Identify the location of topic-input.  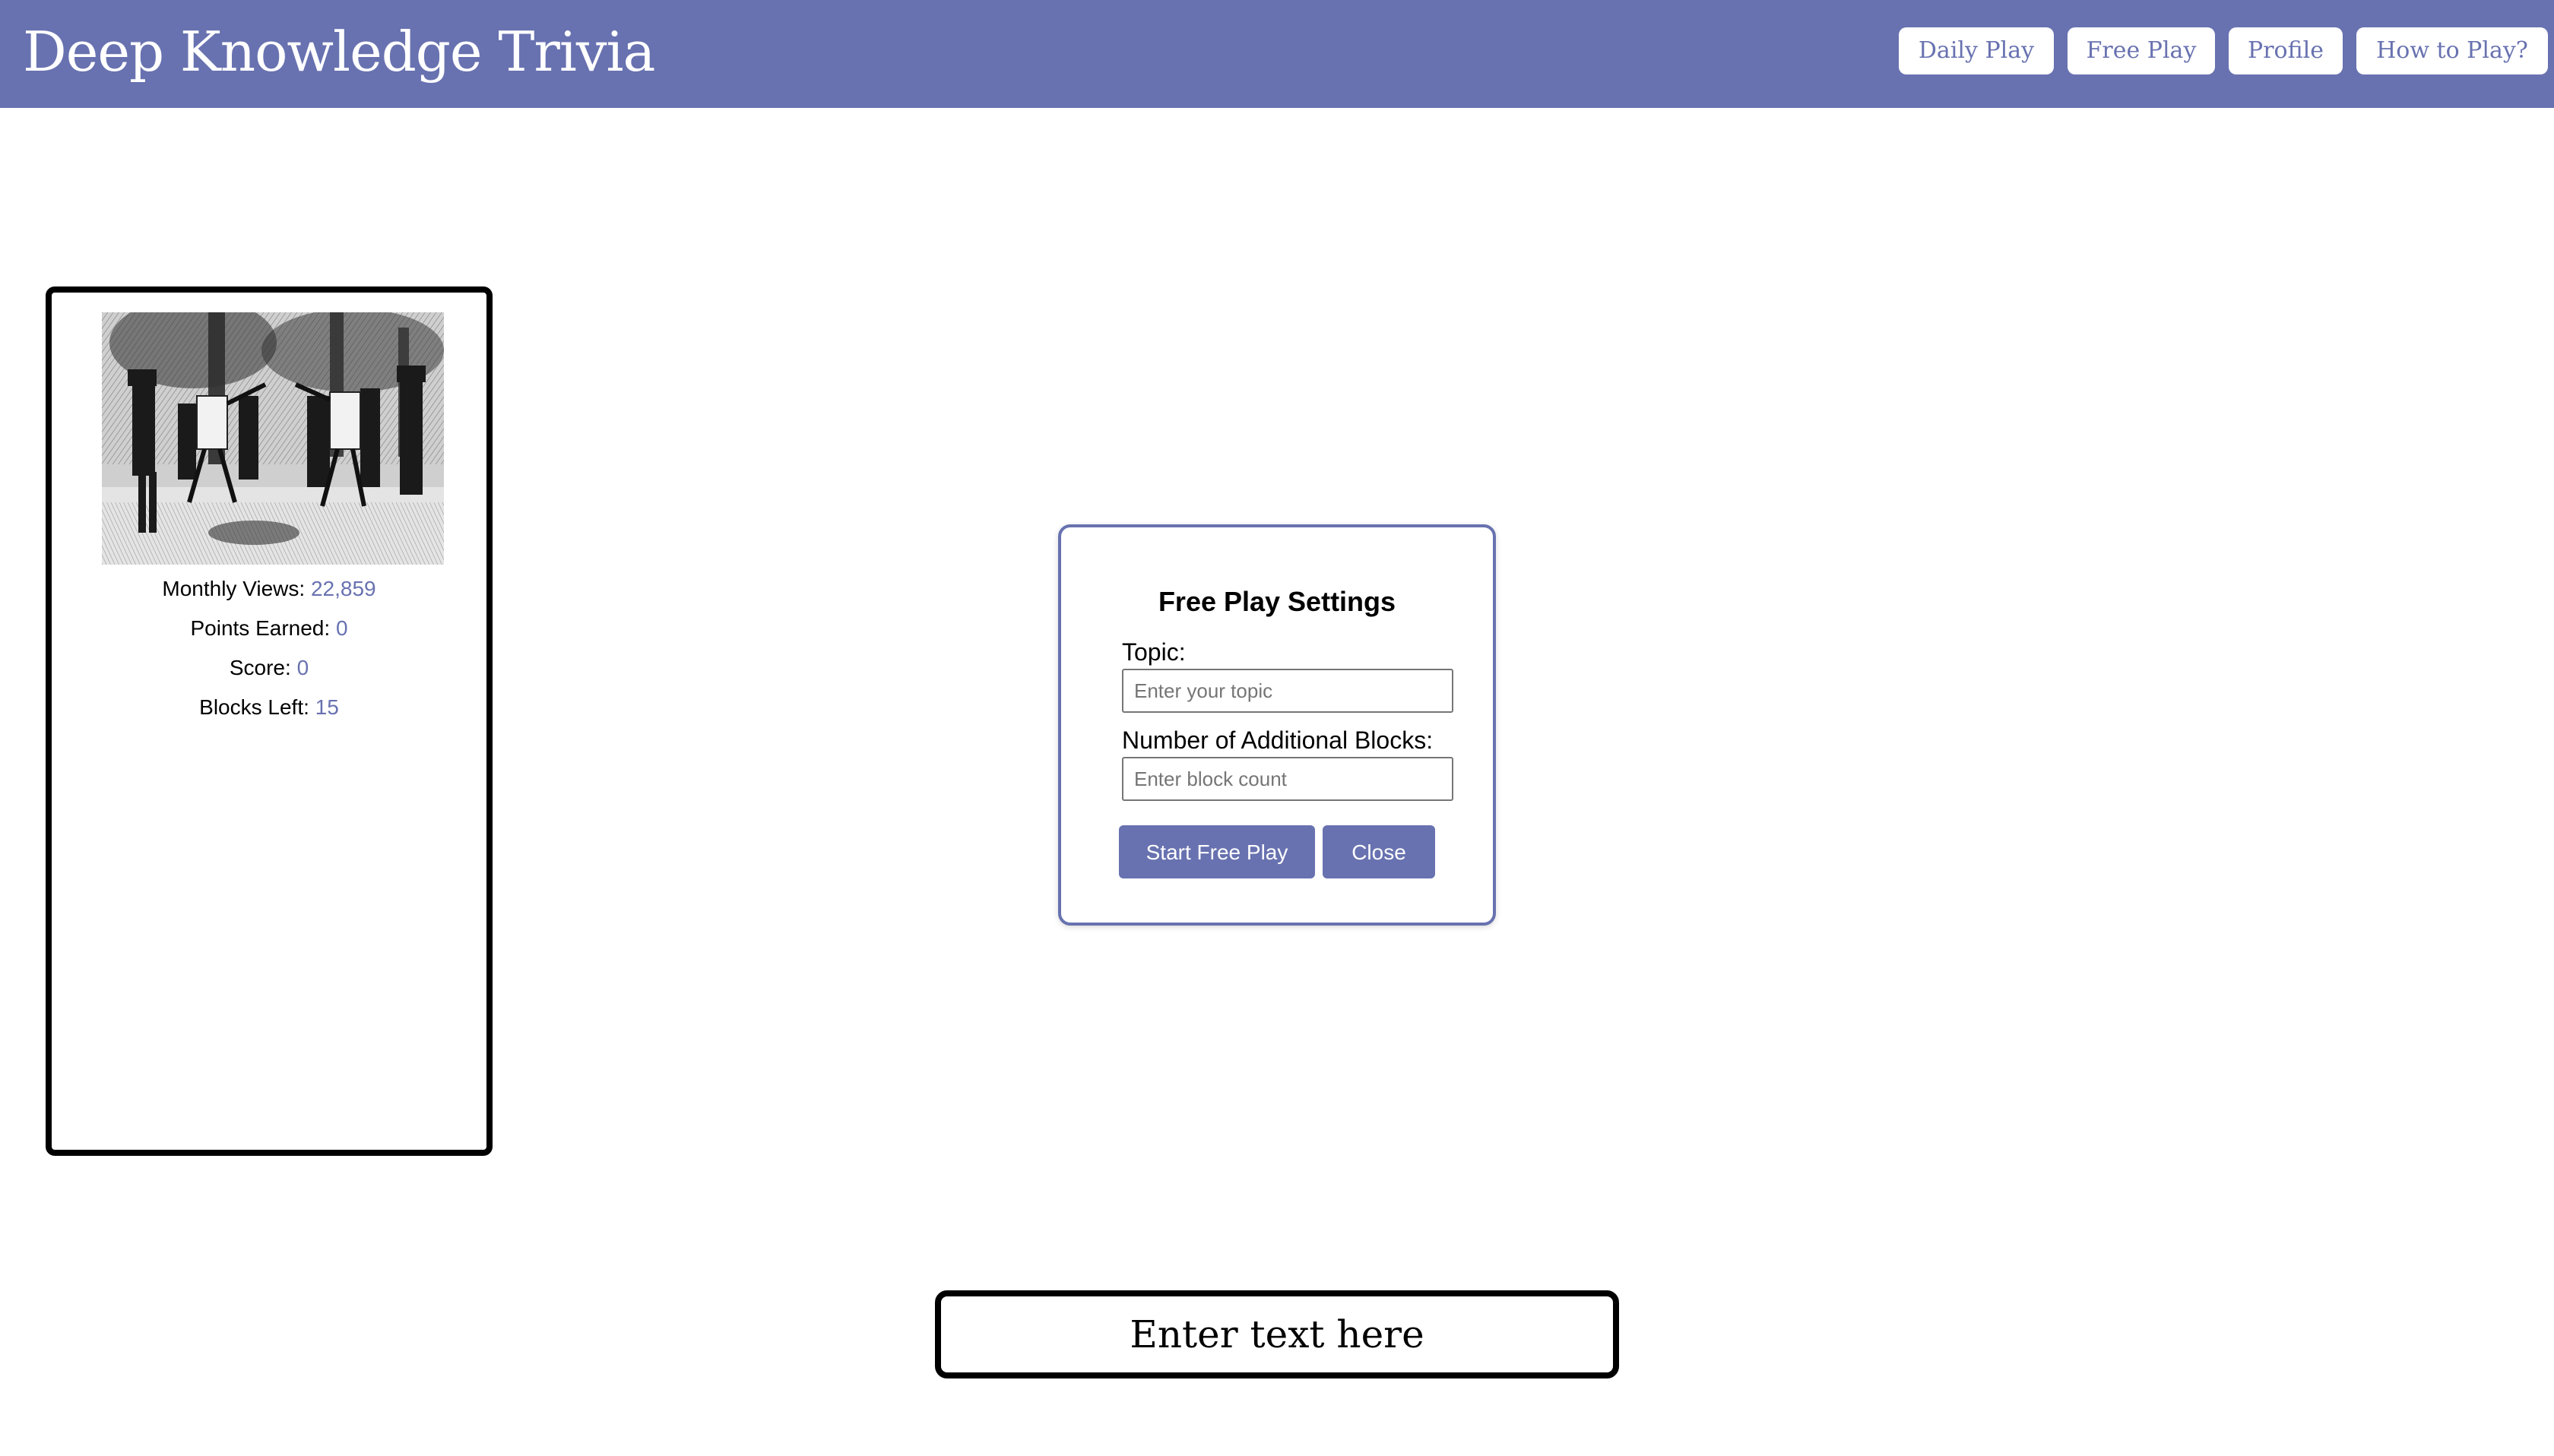
(1287, 691).